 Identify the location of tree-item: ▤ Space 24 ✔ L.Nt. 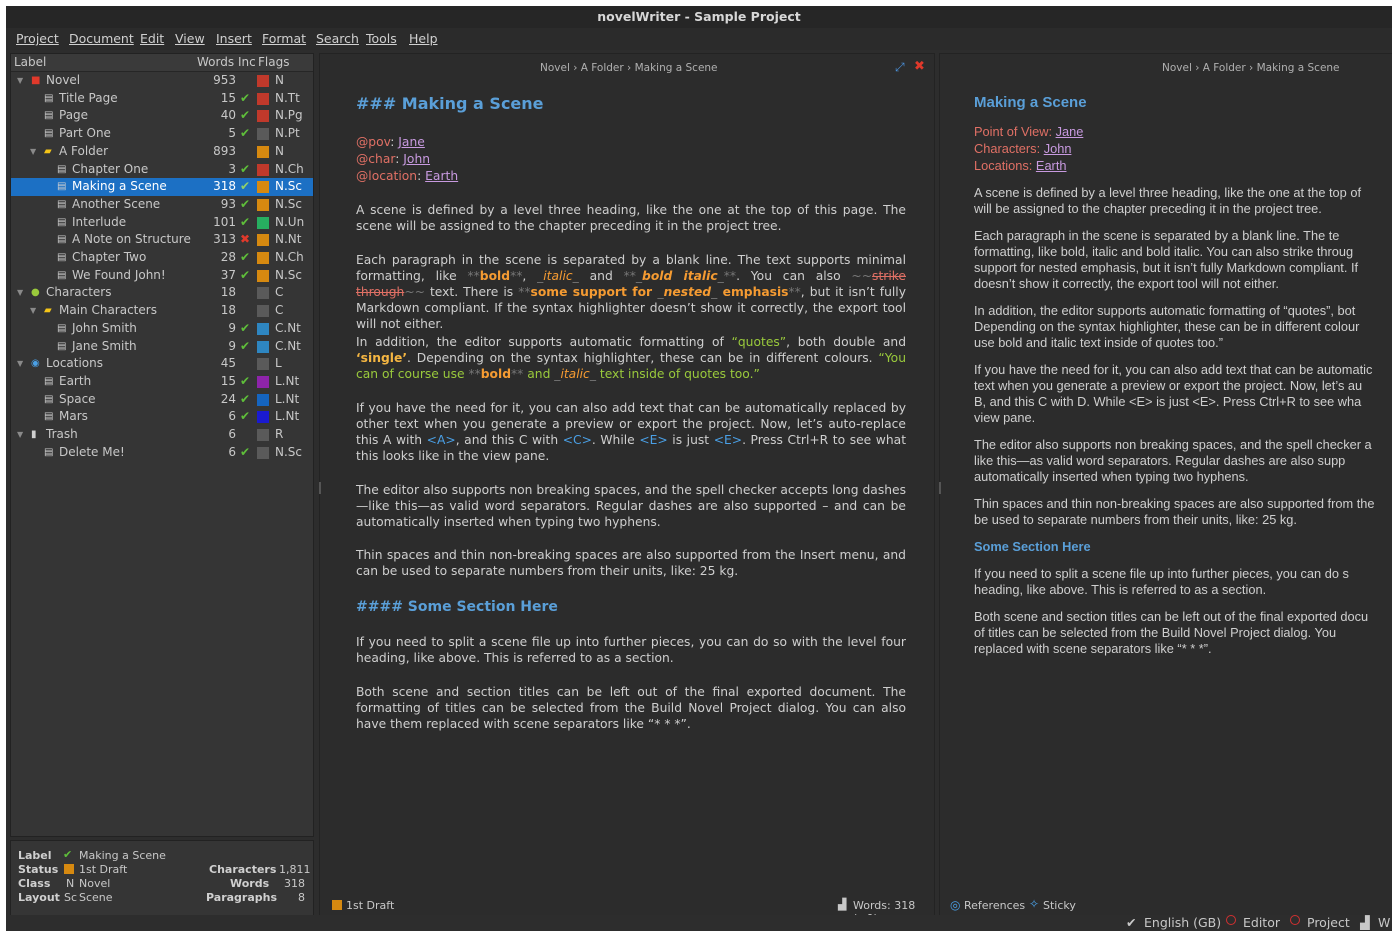
(162, 400).